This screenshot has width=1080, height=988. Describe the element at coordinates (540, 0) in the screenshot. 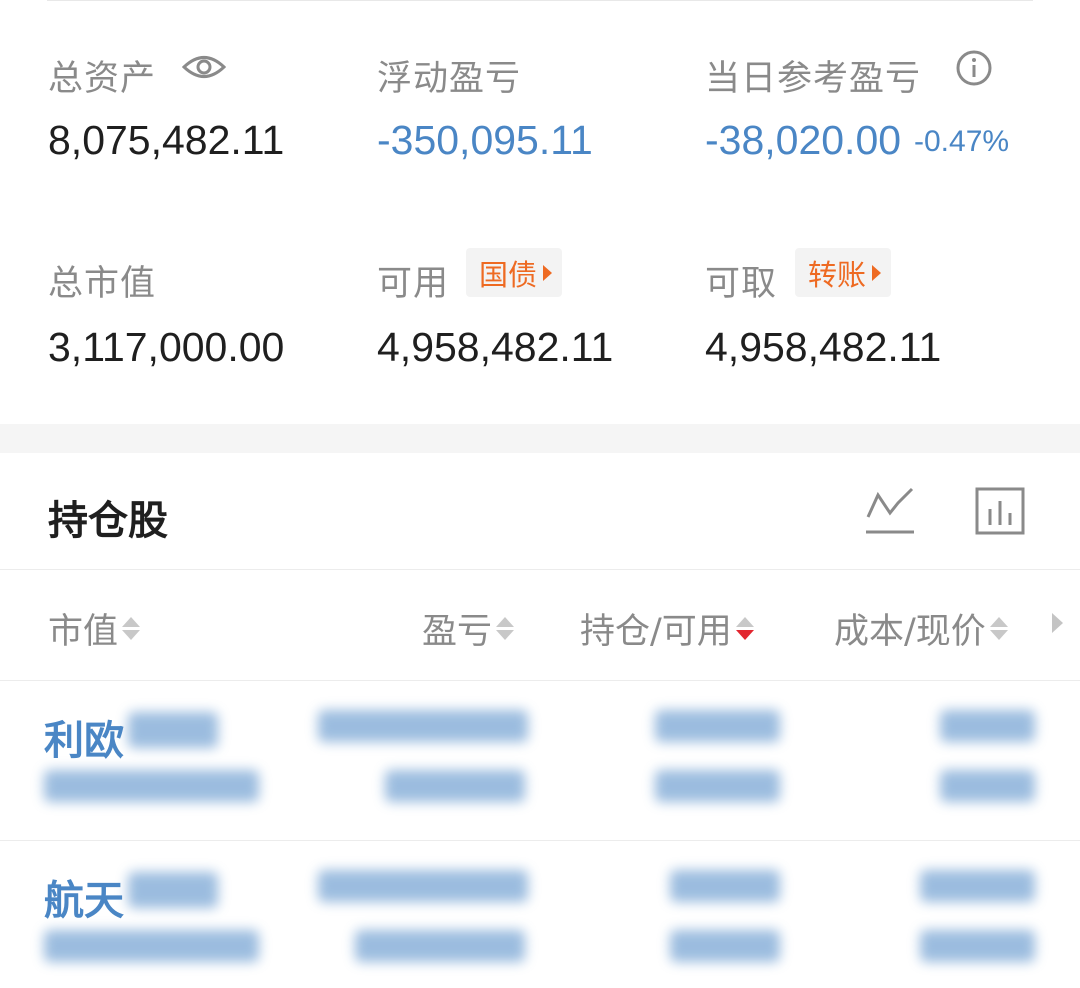

I see `top-divider` at that location.